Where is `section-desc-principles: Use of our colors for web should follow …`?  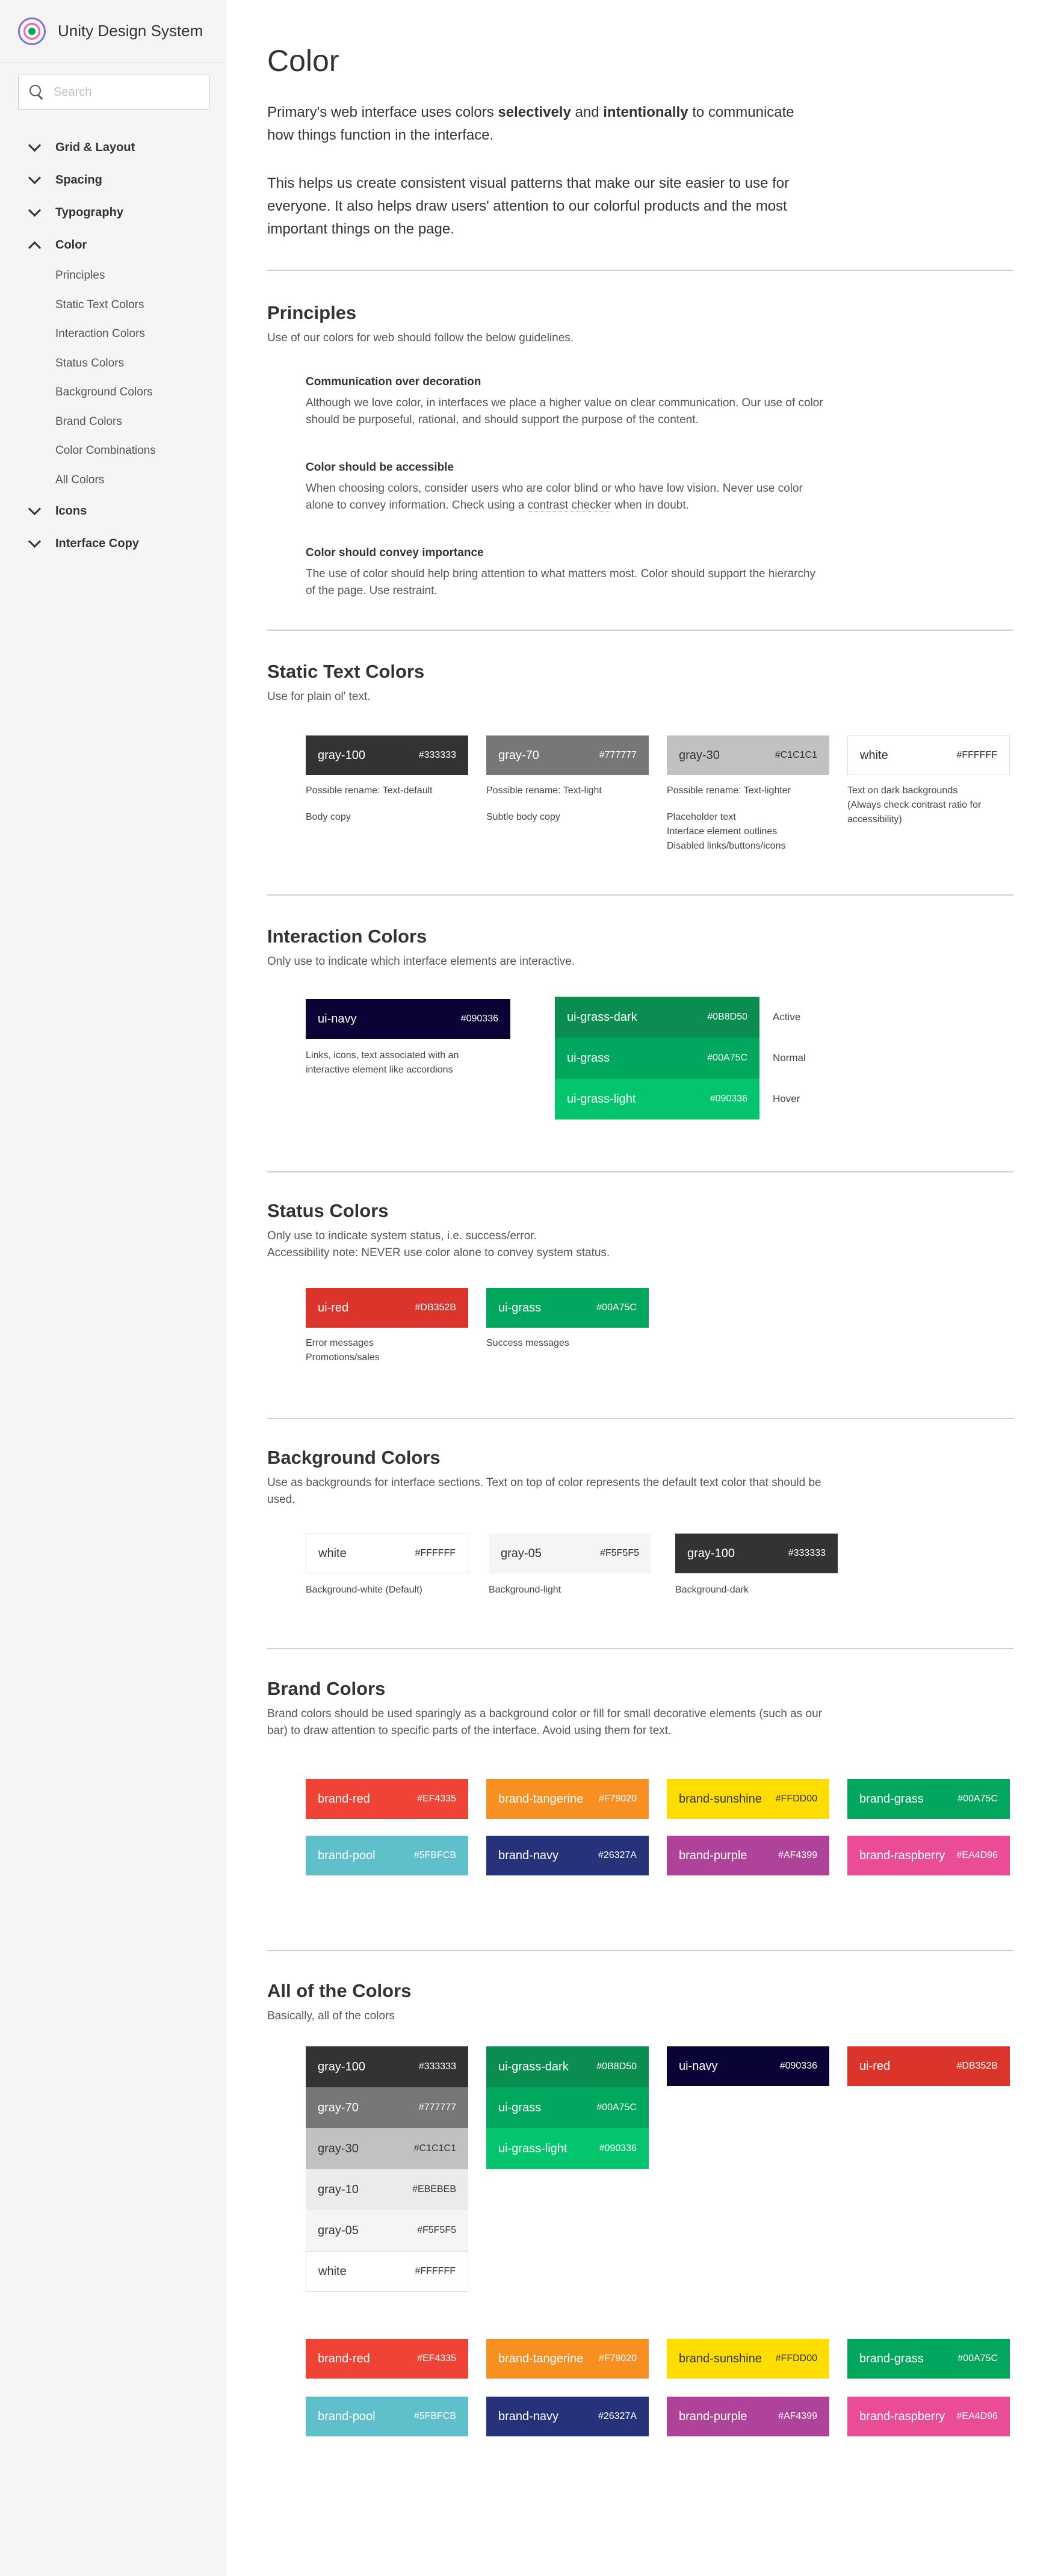 section-desc-principles: Use of our colors for web should follow … is located at coordinates (420, 338).